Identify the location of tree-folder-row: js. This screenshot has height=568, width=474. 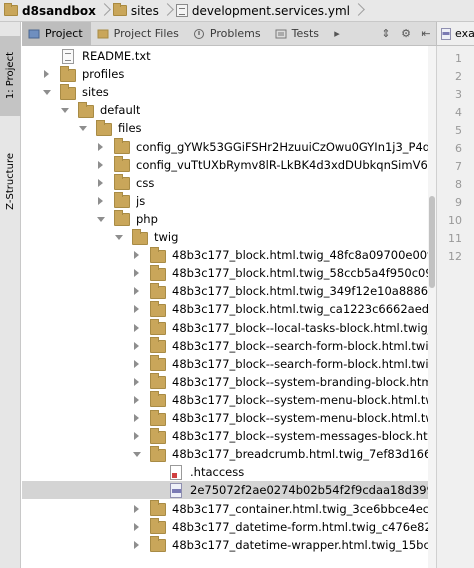
(229, 201).